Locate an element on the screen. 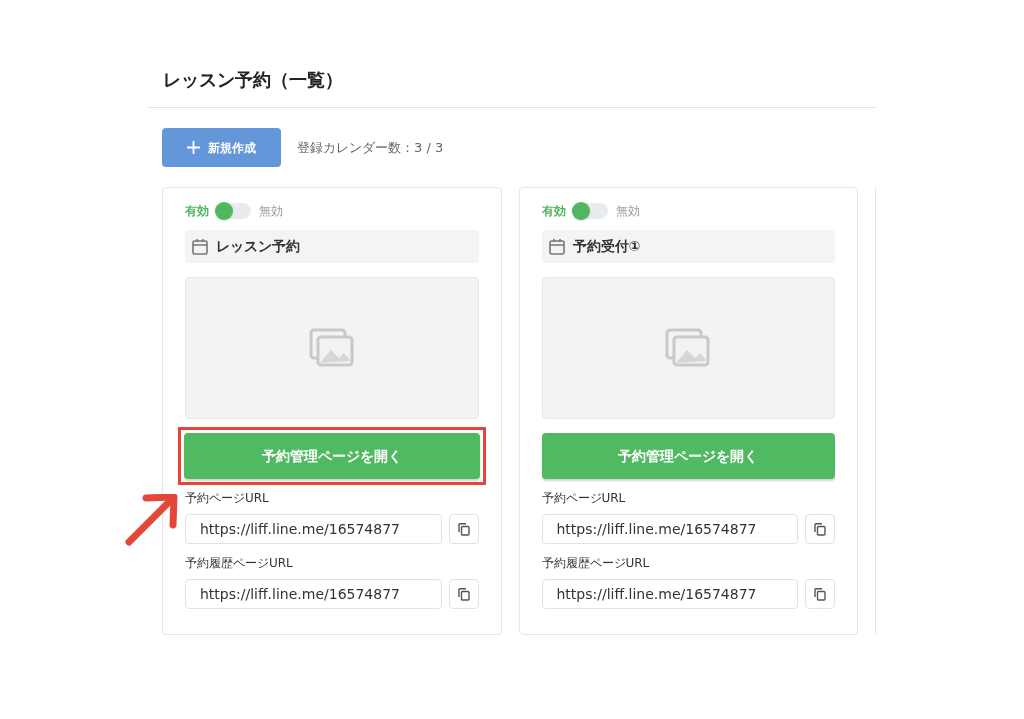  plus-icon is located at coordinates (193, 147).